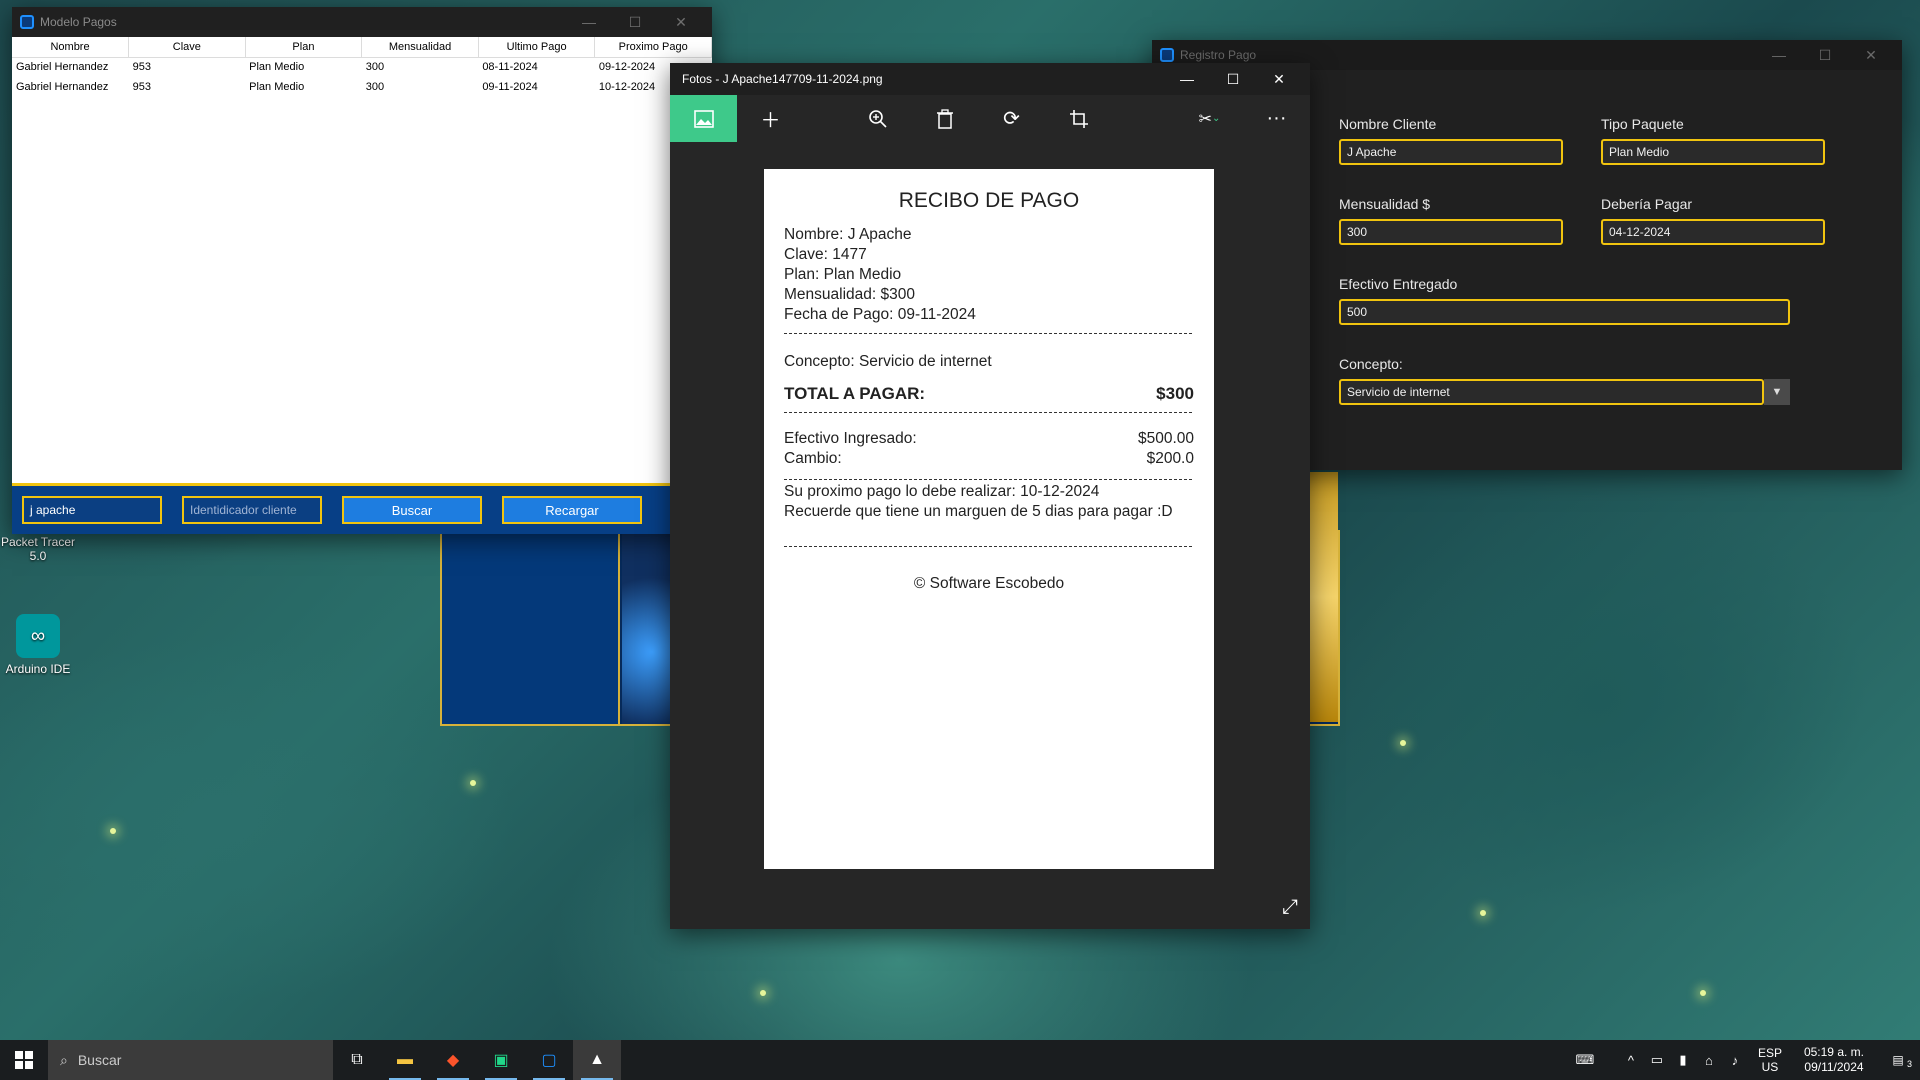 The image size is (1920, 1080). Describe the element at coordinates (405, 1060) in the screenshot. I see `file-explorer-icon: ▬` at that location.